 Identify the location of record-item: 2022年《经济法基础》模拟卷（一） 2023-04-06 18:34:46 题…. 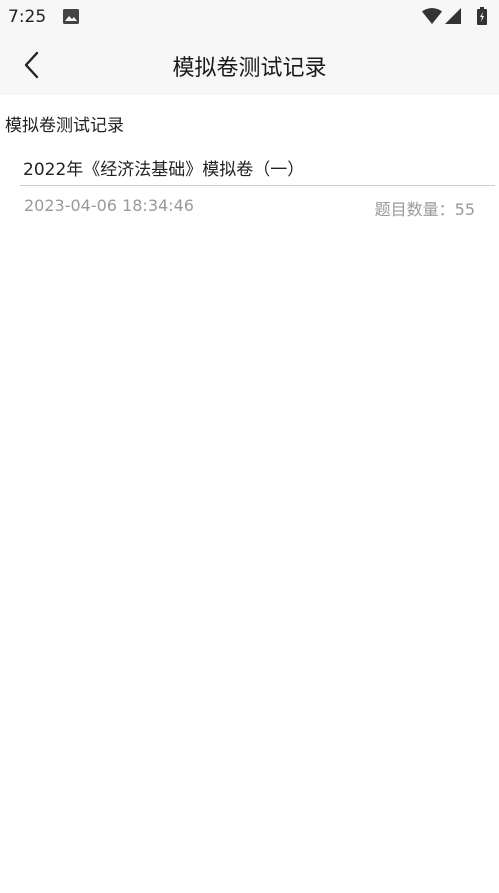
(249, 190).